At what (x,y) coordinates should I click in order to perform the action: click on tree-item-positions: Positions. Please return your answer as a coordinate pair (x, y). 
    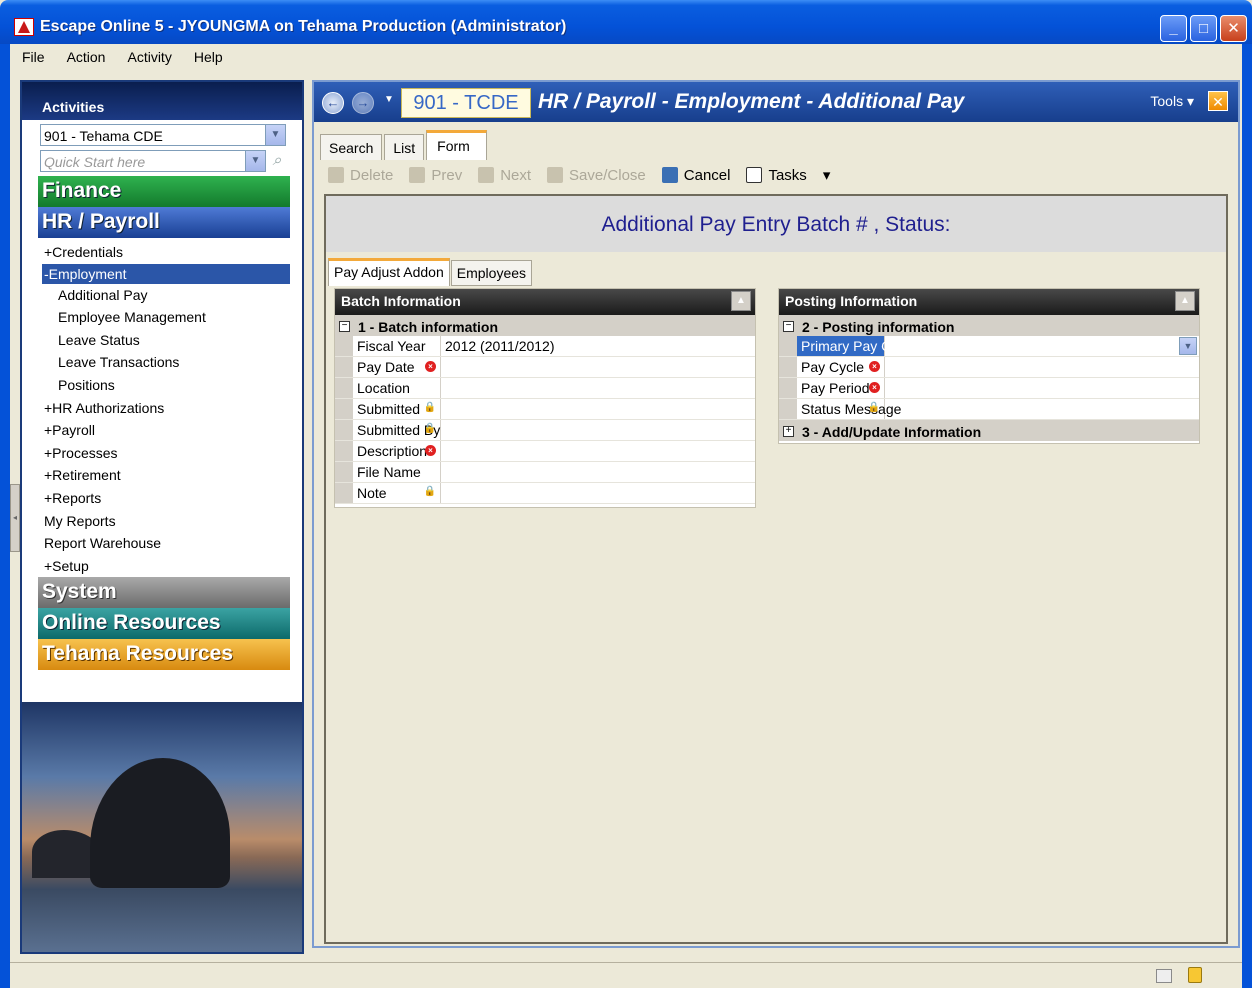
    Looking at the image, I should click on (164, 385).